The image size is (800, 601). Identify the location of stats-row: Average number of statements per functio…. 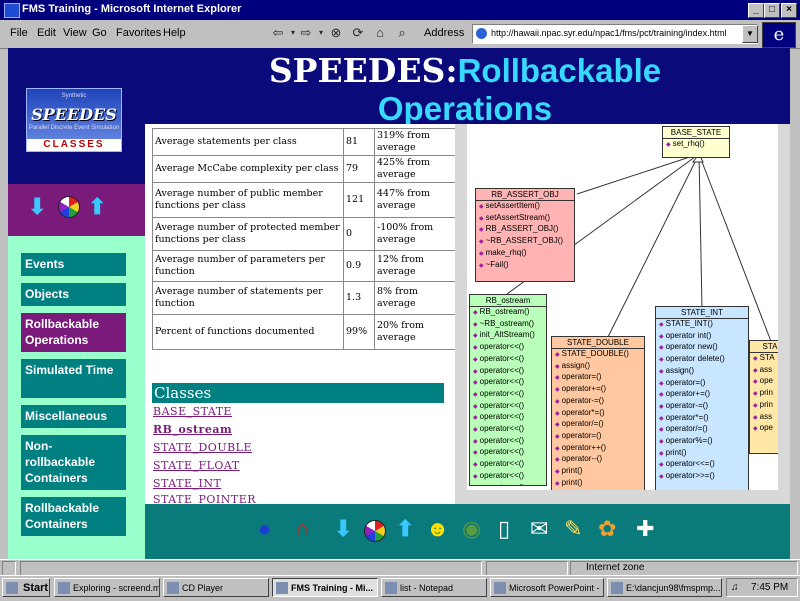
(304, 298).